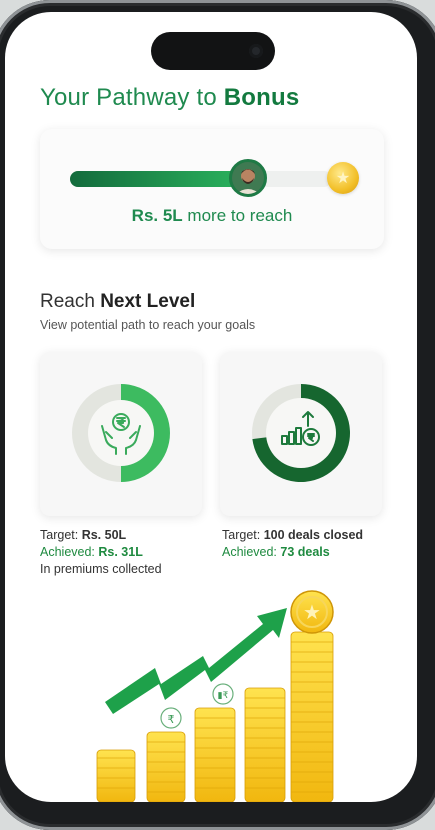 The height and width of the screenshot is (830, 435). I want to click on premium-note: In premiums collected, so click(101, 569).